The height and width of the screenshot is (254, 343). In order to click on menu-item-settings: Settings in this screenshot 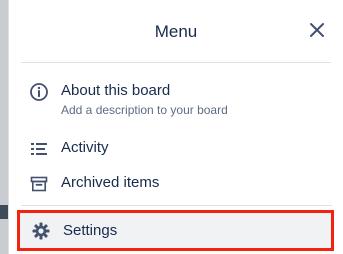, I will do `click(175, 230)`.